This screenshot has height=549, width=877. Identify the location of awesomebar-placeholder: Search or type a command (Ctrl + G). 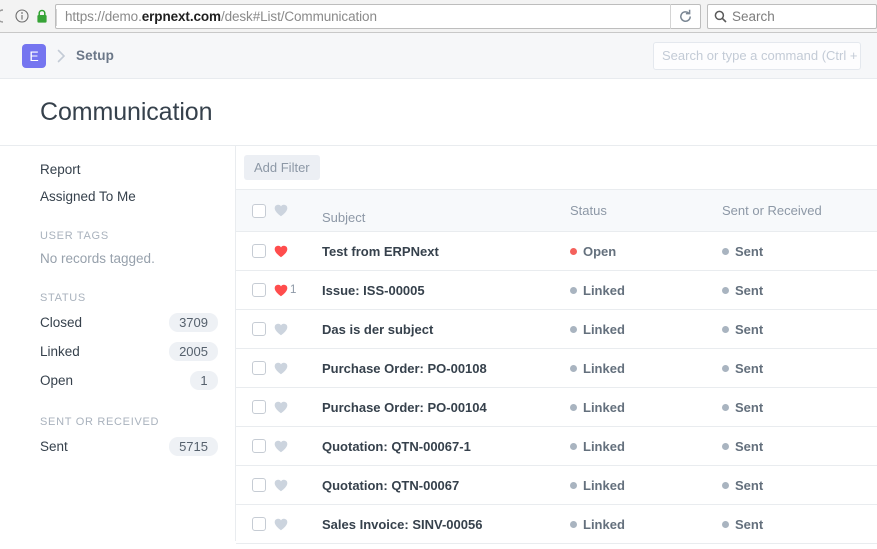
(761, 55).